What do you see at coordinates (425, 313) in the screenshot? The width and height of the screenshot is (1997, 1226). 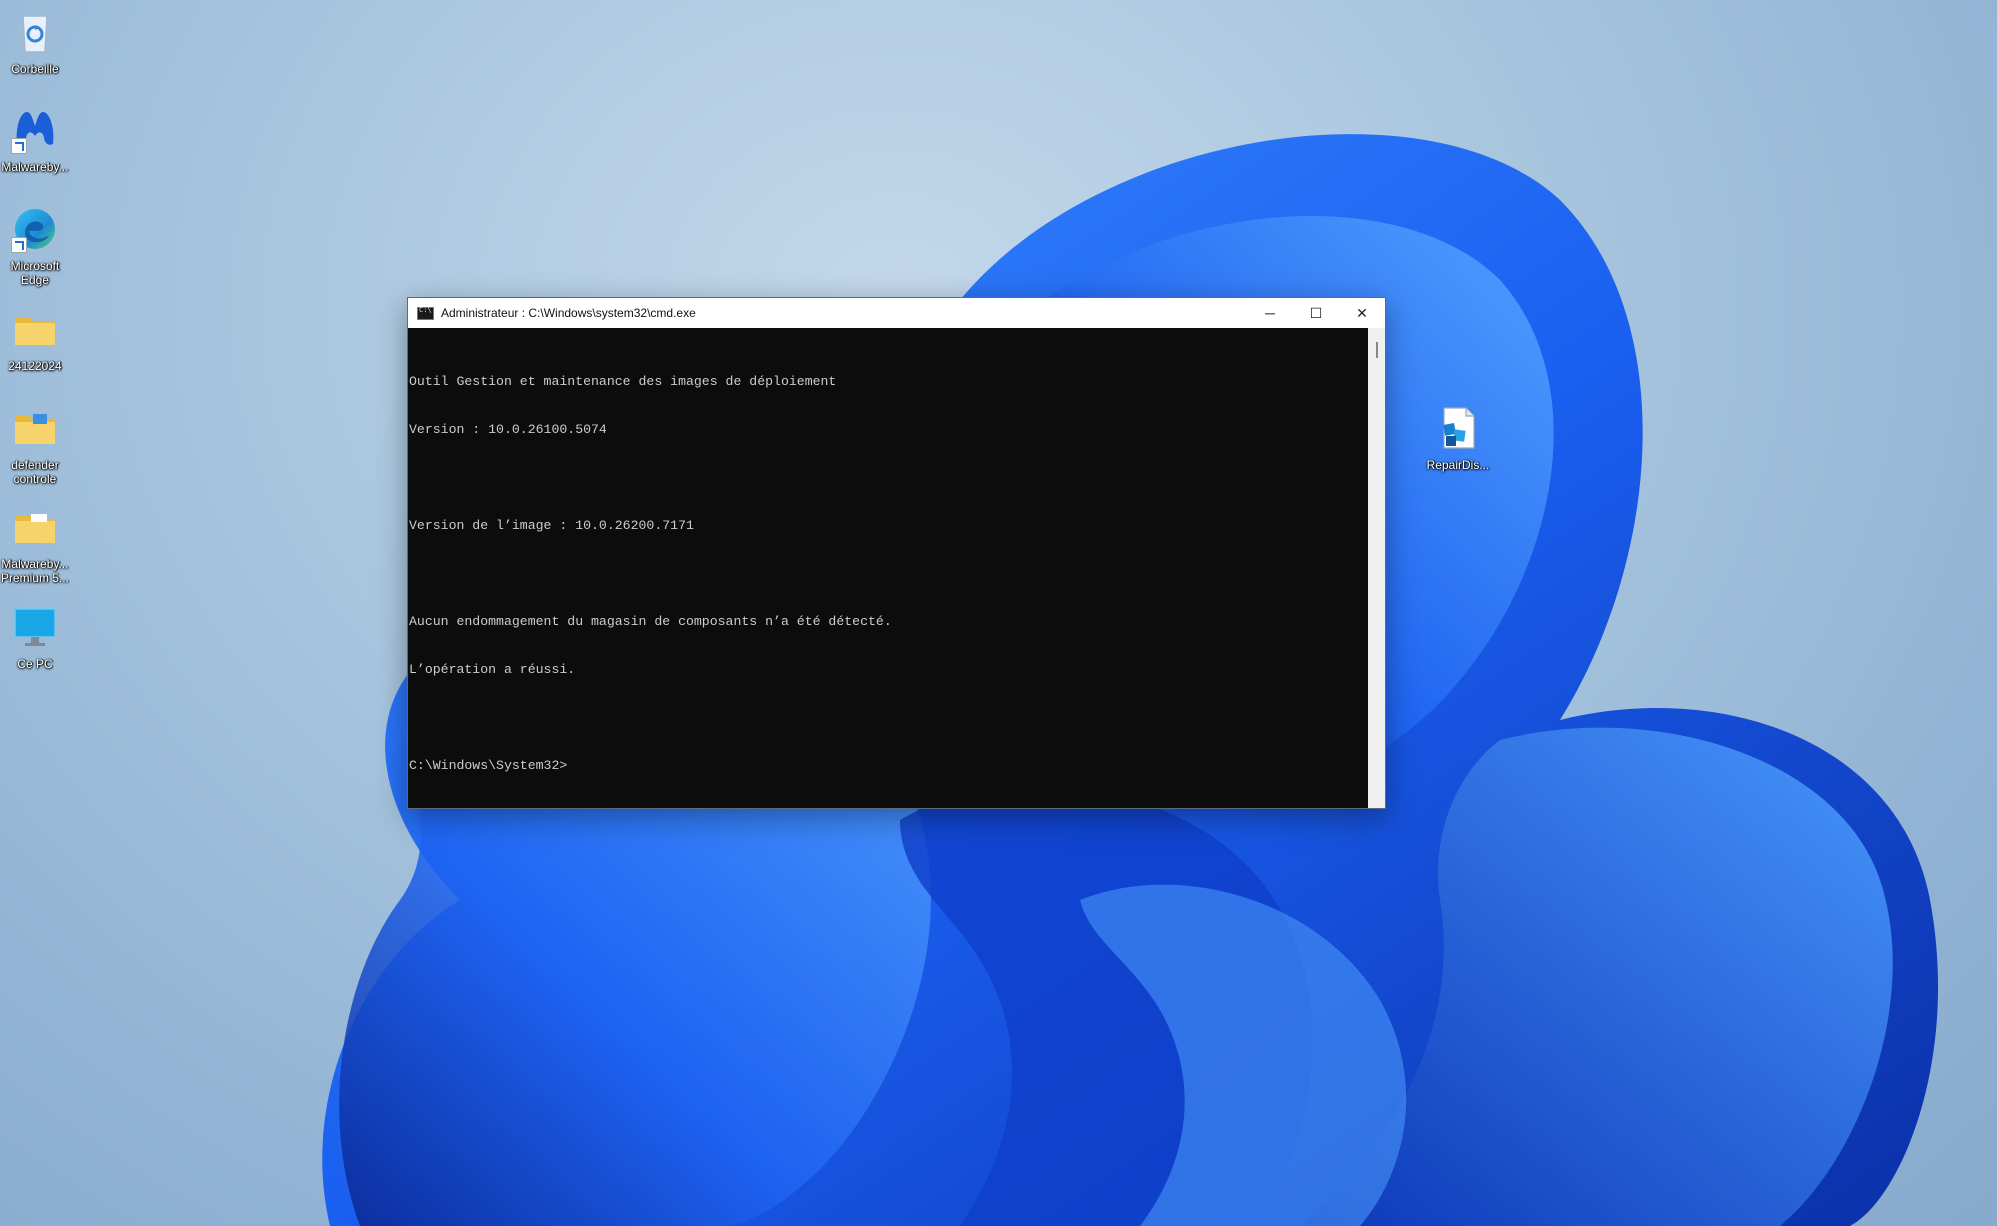 I see `cmd-icon` at bounding box center [425, 313].